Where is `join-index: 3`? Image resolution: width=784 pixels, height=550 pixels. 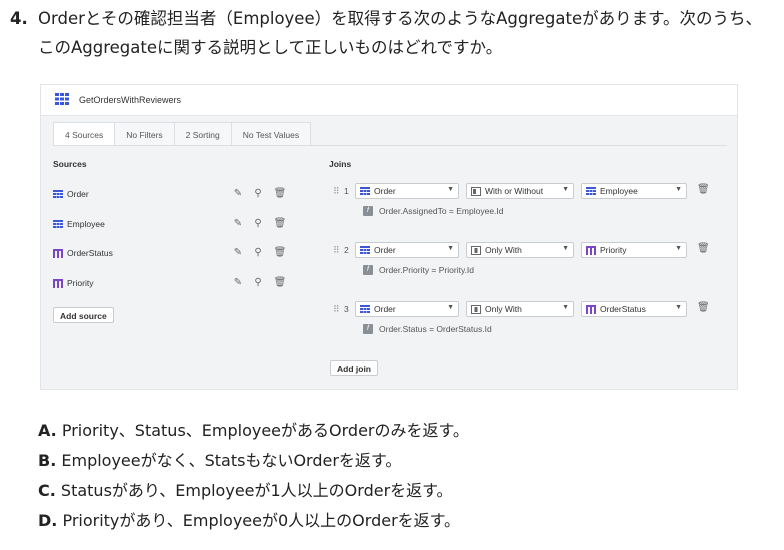
join-index: 3 is located at coordinates (346, 309).